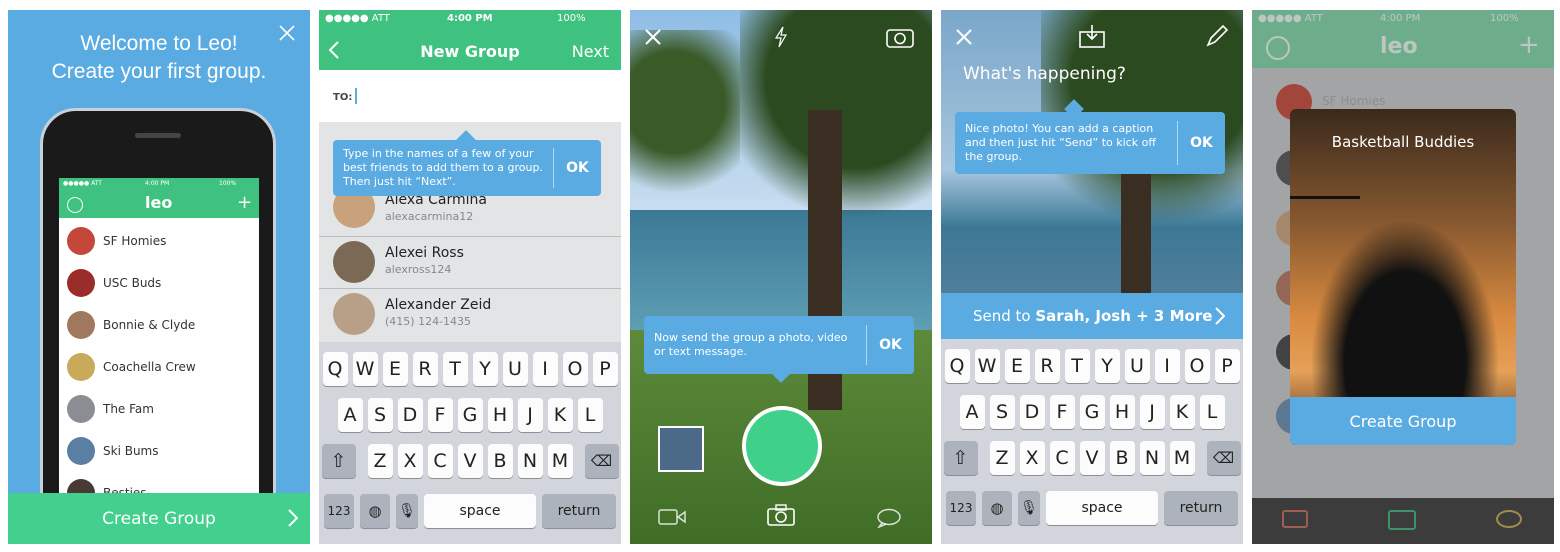  What do you see at coordinates (470, 262) in the screenshot?
I see `list-item: Alexei Ross alexross124` at bounding box center [470, 262].